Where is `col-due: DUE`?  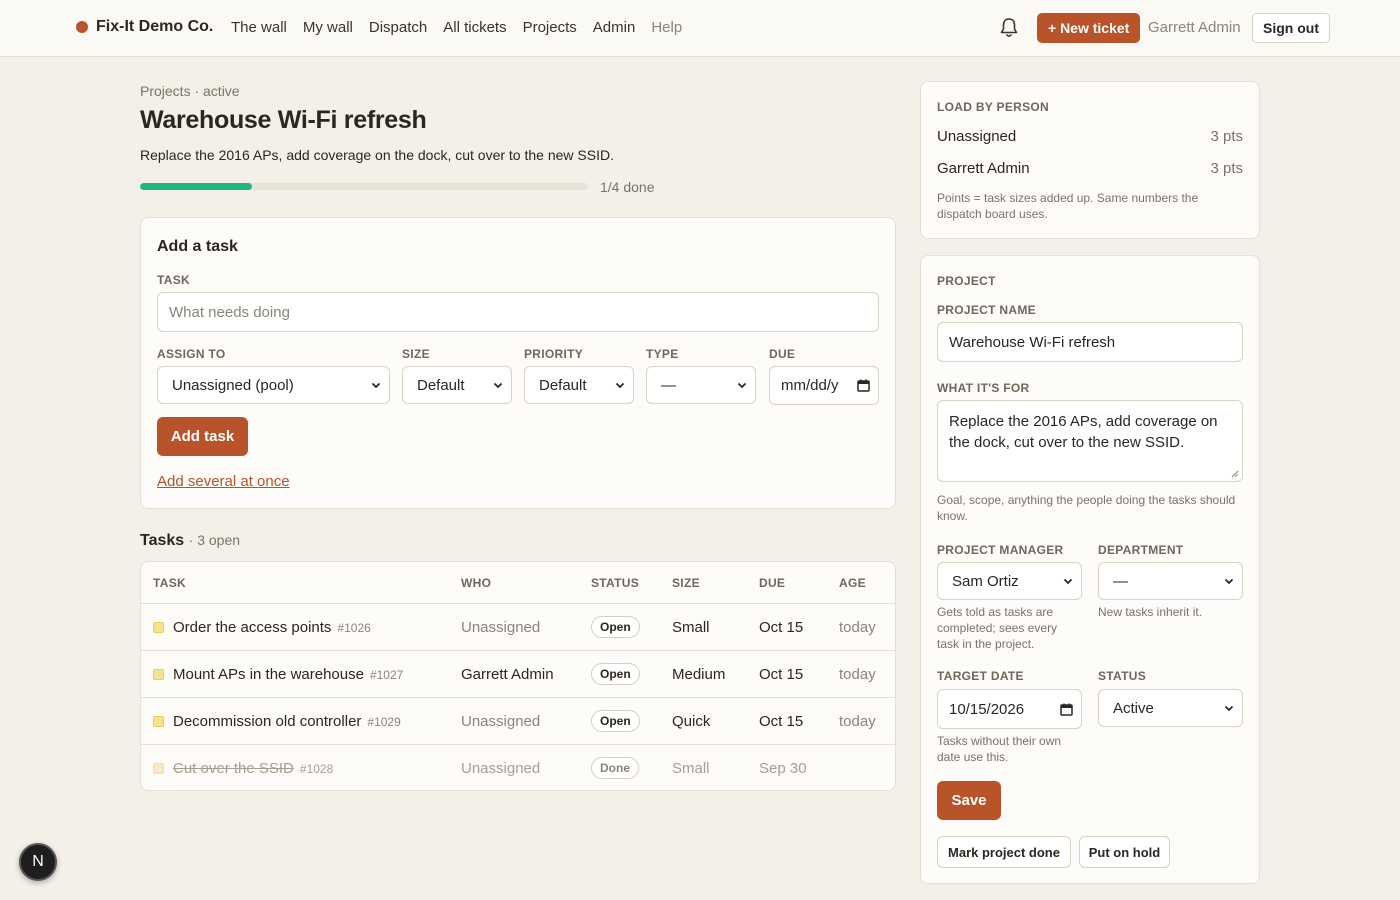
col-due: DUE is located at coordinates (772, 583).